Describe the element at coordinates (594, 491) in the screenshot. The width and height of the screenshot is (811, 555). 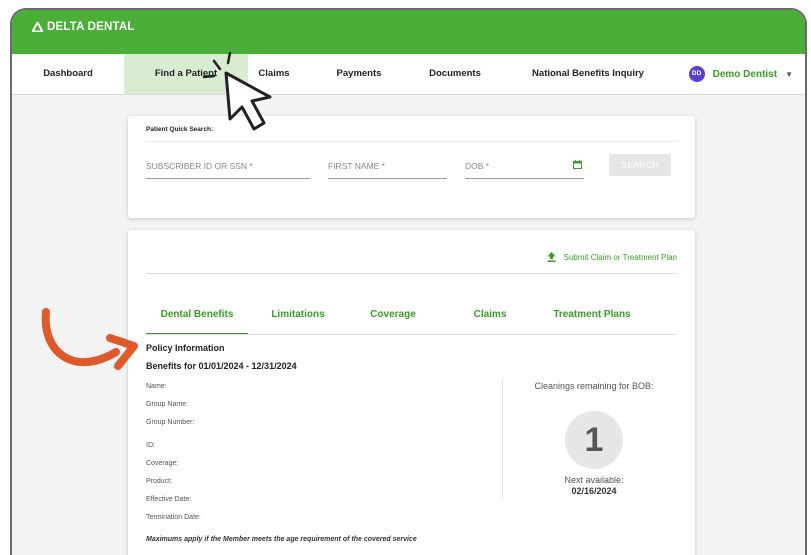
I see `next-available-date: 02/16/2024` at that location.